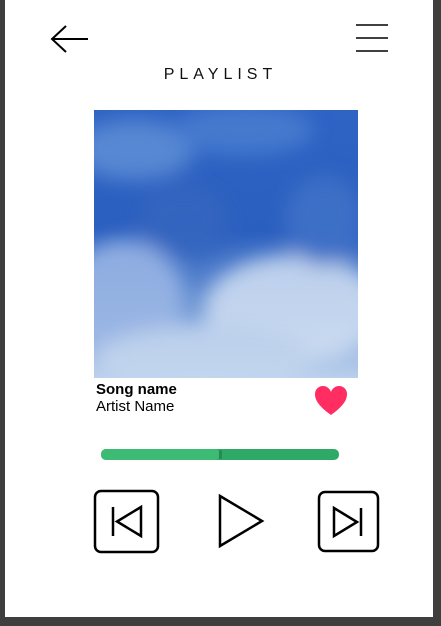 The height and width of the screenshot is (626, 441). I want to click on song-name: Song name, so click(136, 389).